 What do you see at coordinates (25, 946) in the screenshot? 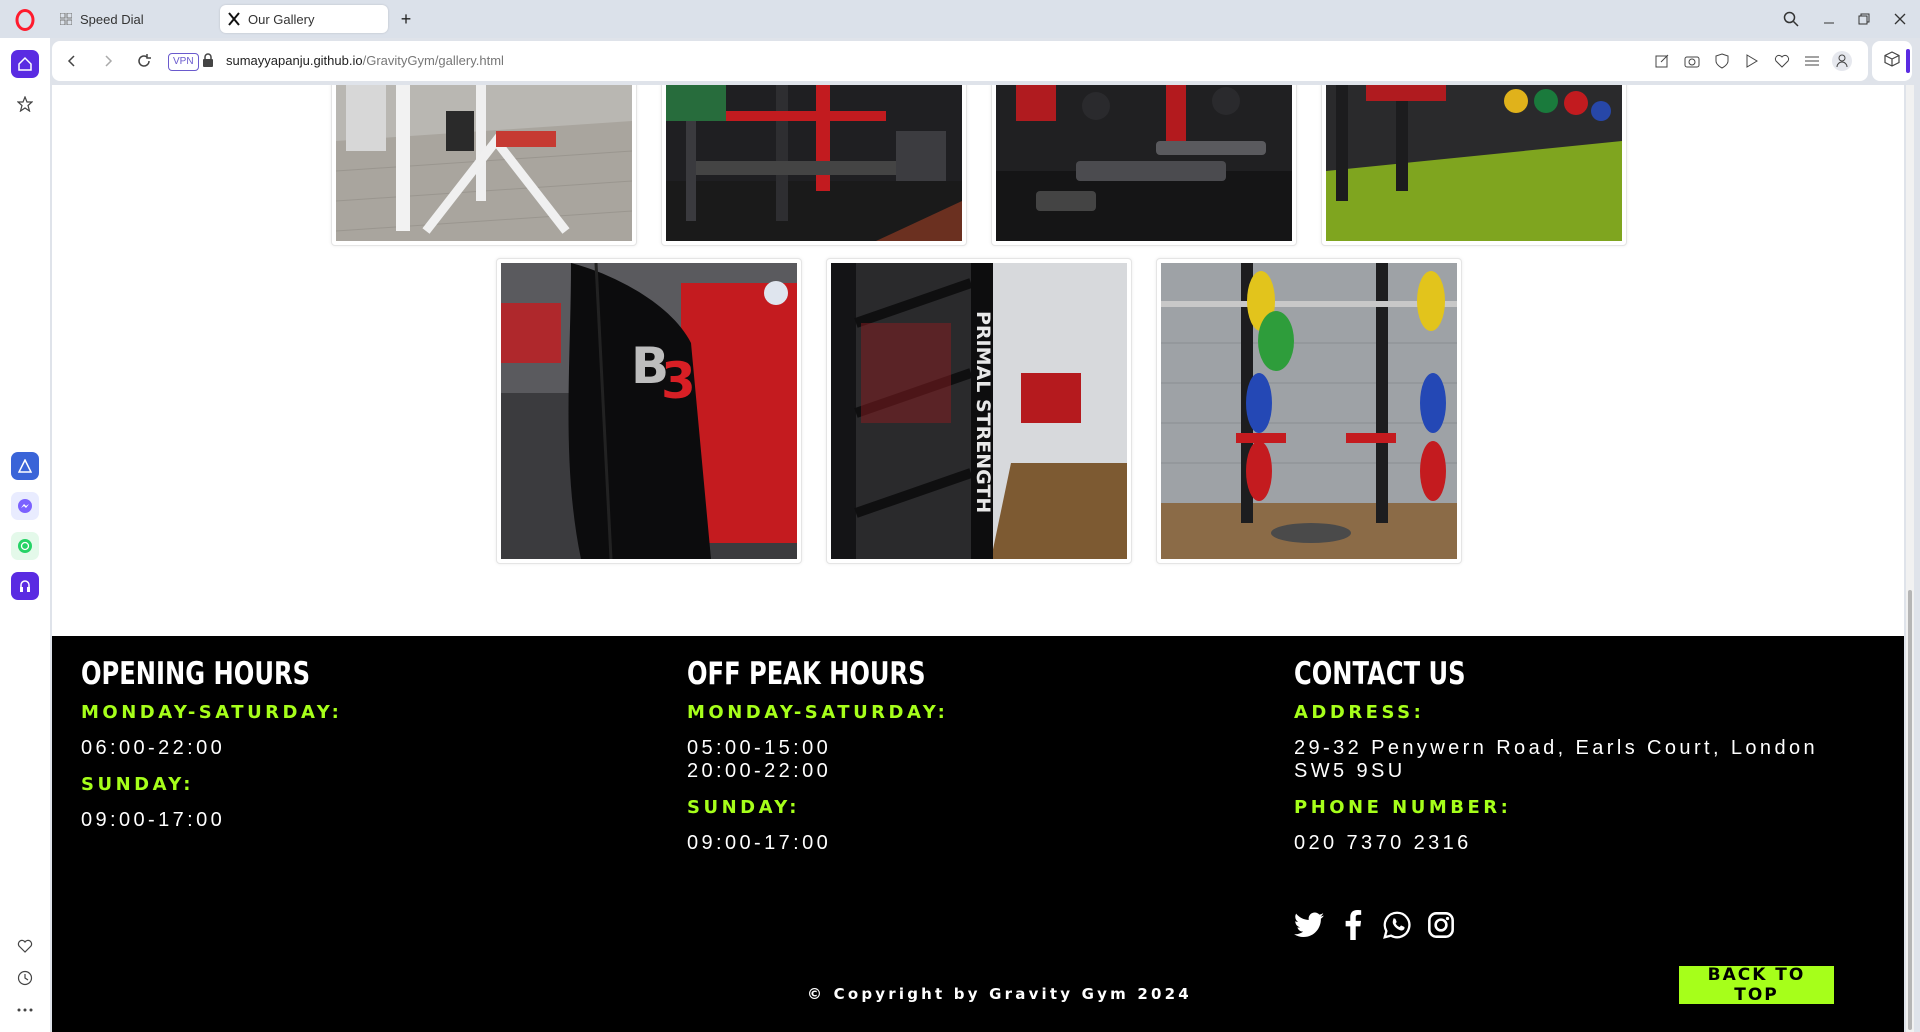
I see `favorites-heart-icon` at bounding box center [25, 946].